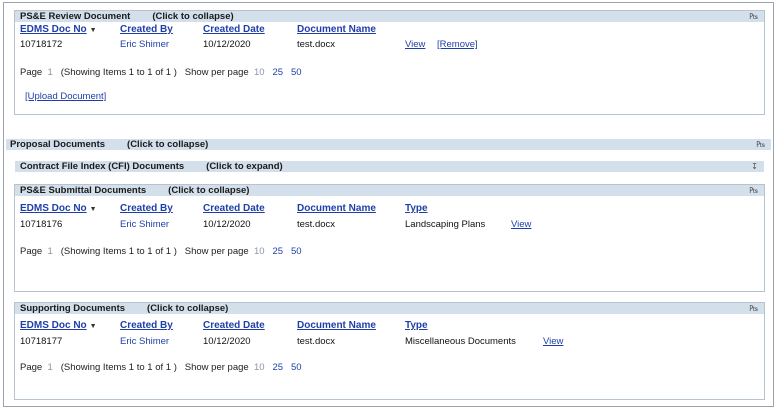  I want to click on cell-type: Miscellaneous Documents, so click(460, 341).